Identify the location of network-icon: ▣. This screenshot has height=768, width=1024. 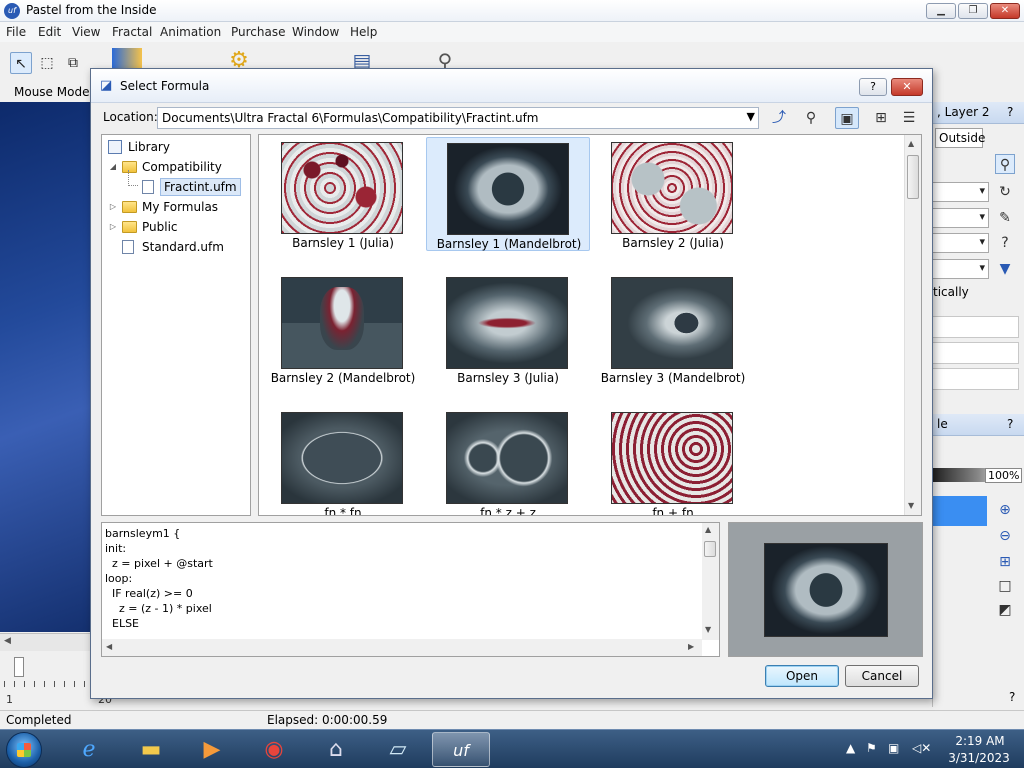
(893, 748).